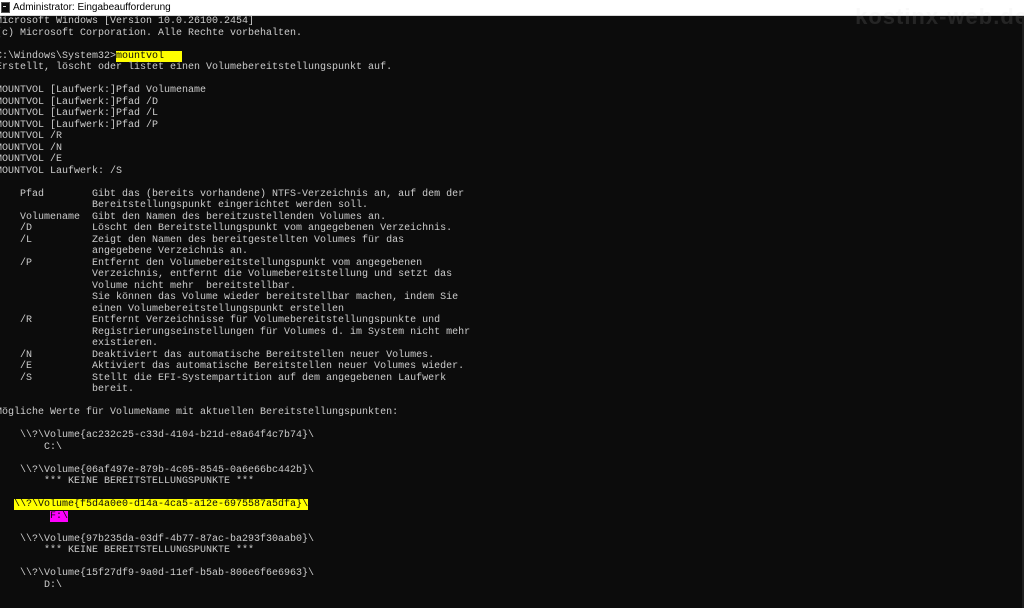 The image size is (1024, 608). I want to click on cmd-app-icon, so click(5, 7).